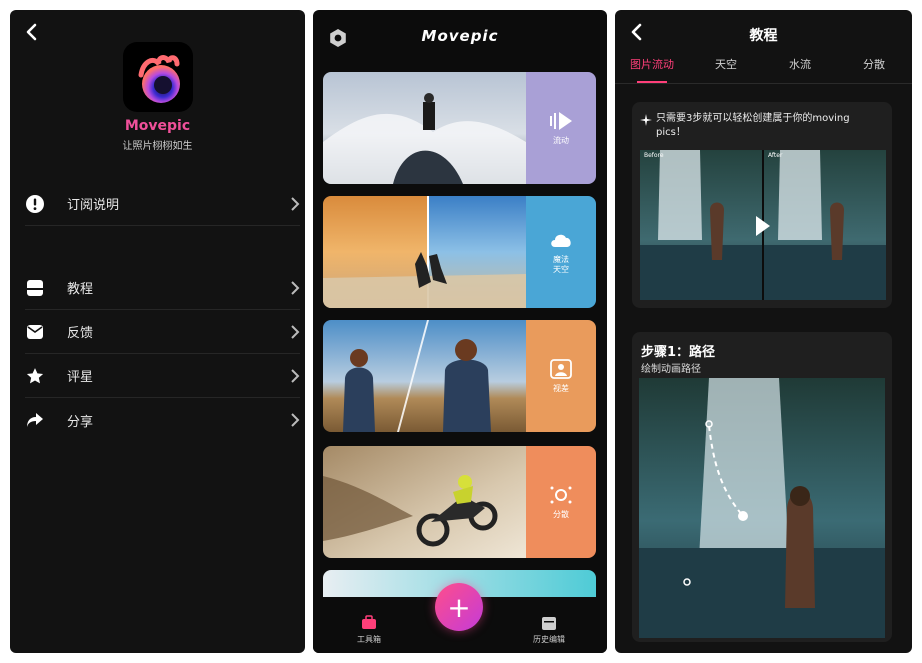  What do you see at coordinates (424, 376) in the screenshot?
I see `person-field-photo` at bounding box center [424, 376].